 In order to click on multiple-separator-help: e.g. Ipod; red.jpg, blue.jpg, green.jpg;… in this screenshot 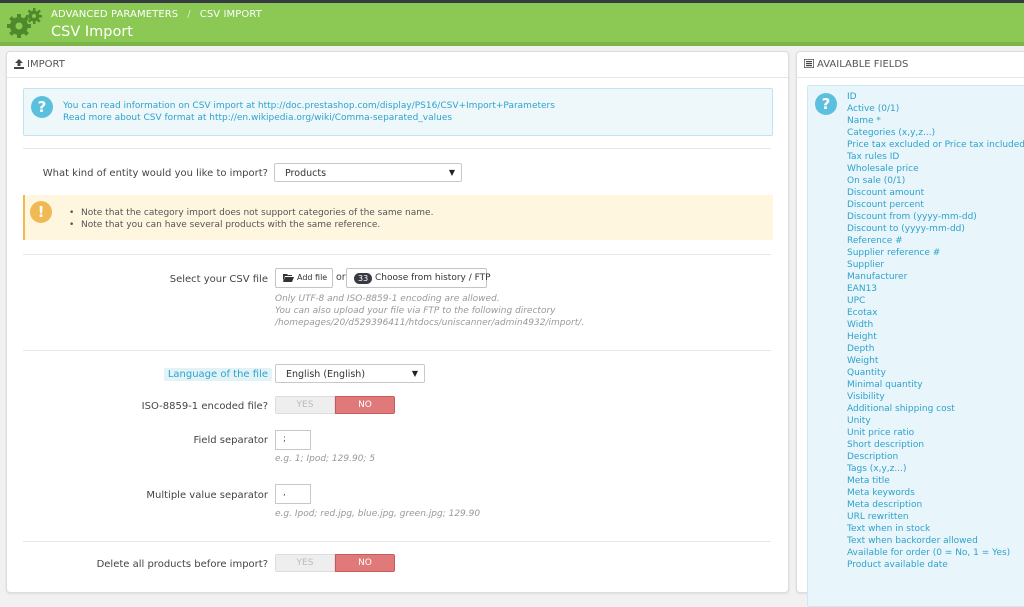, I will do `click(378, 514)`.